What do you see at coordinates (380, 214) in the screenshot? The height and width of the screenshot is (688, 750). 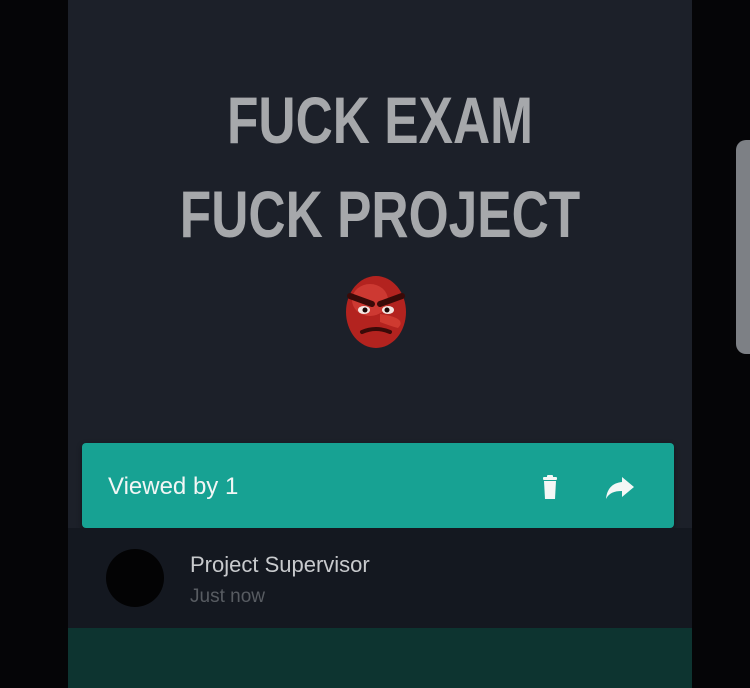 I see `status-text-line-2: FUCK PROJECT` at bounding box center [380, 214].